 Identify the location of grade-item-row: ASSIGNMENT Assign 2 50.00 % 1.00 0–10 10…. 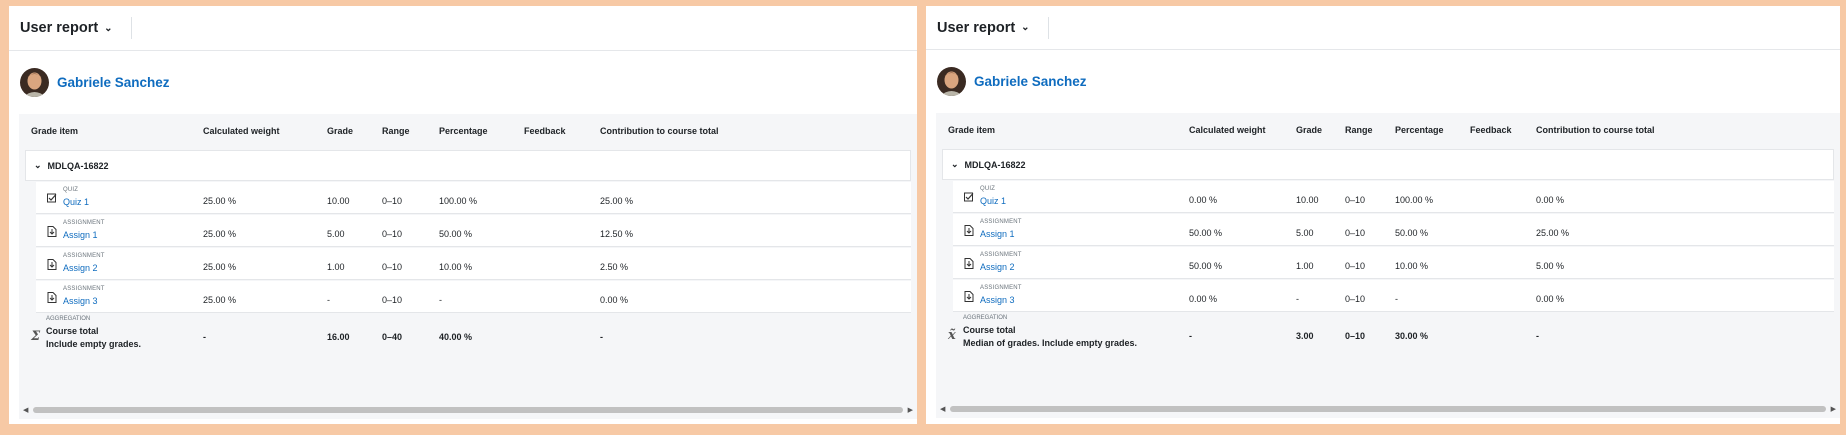
(1393, 263).